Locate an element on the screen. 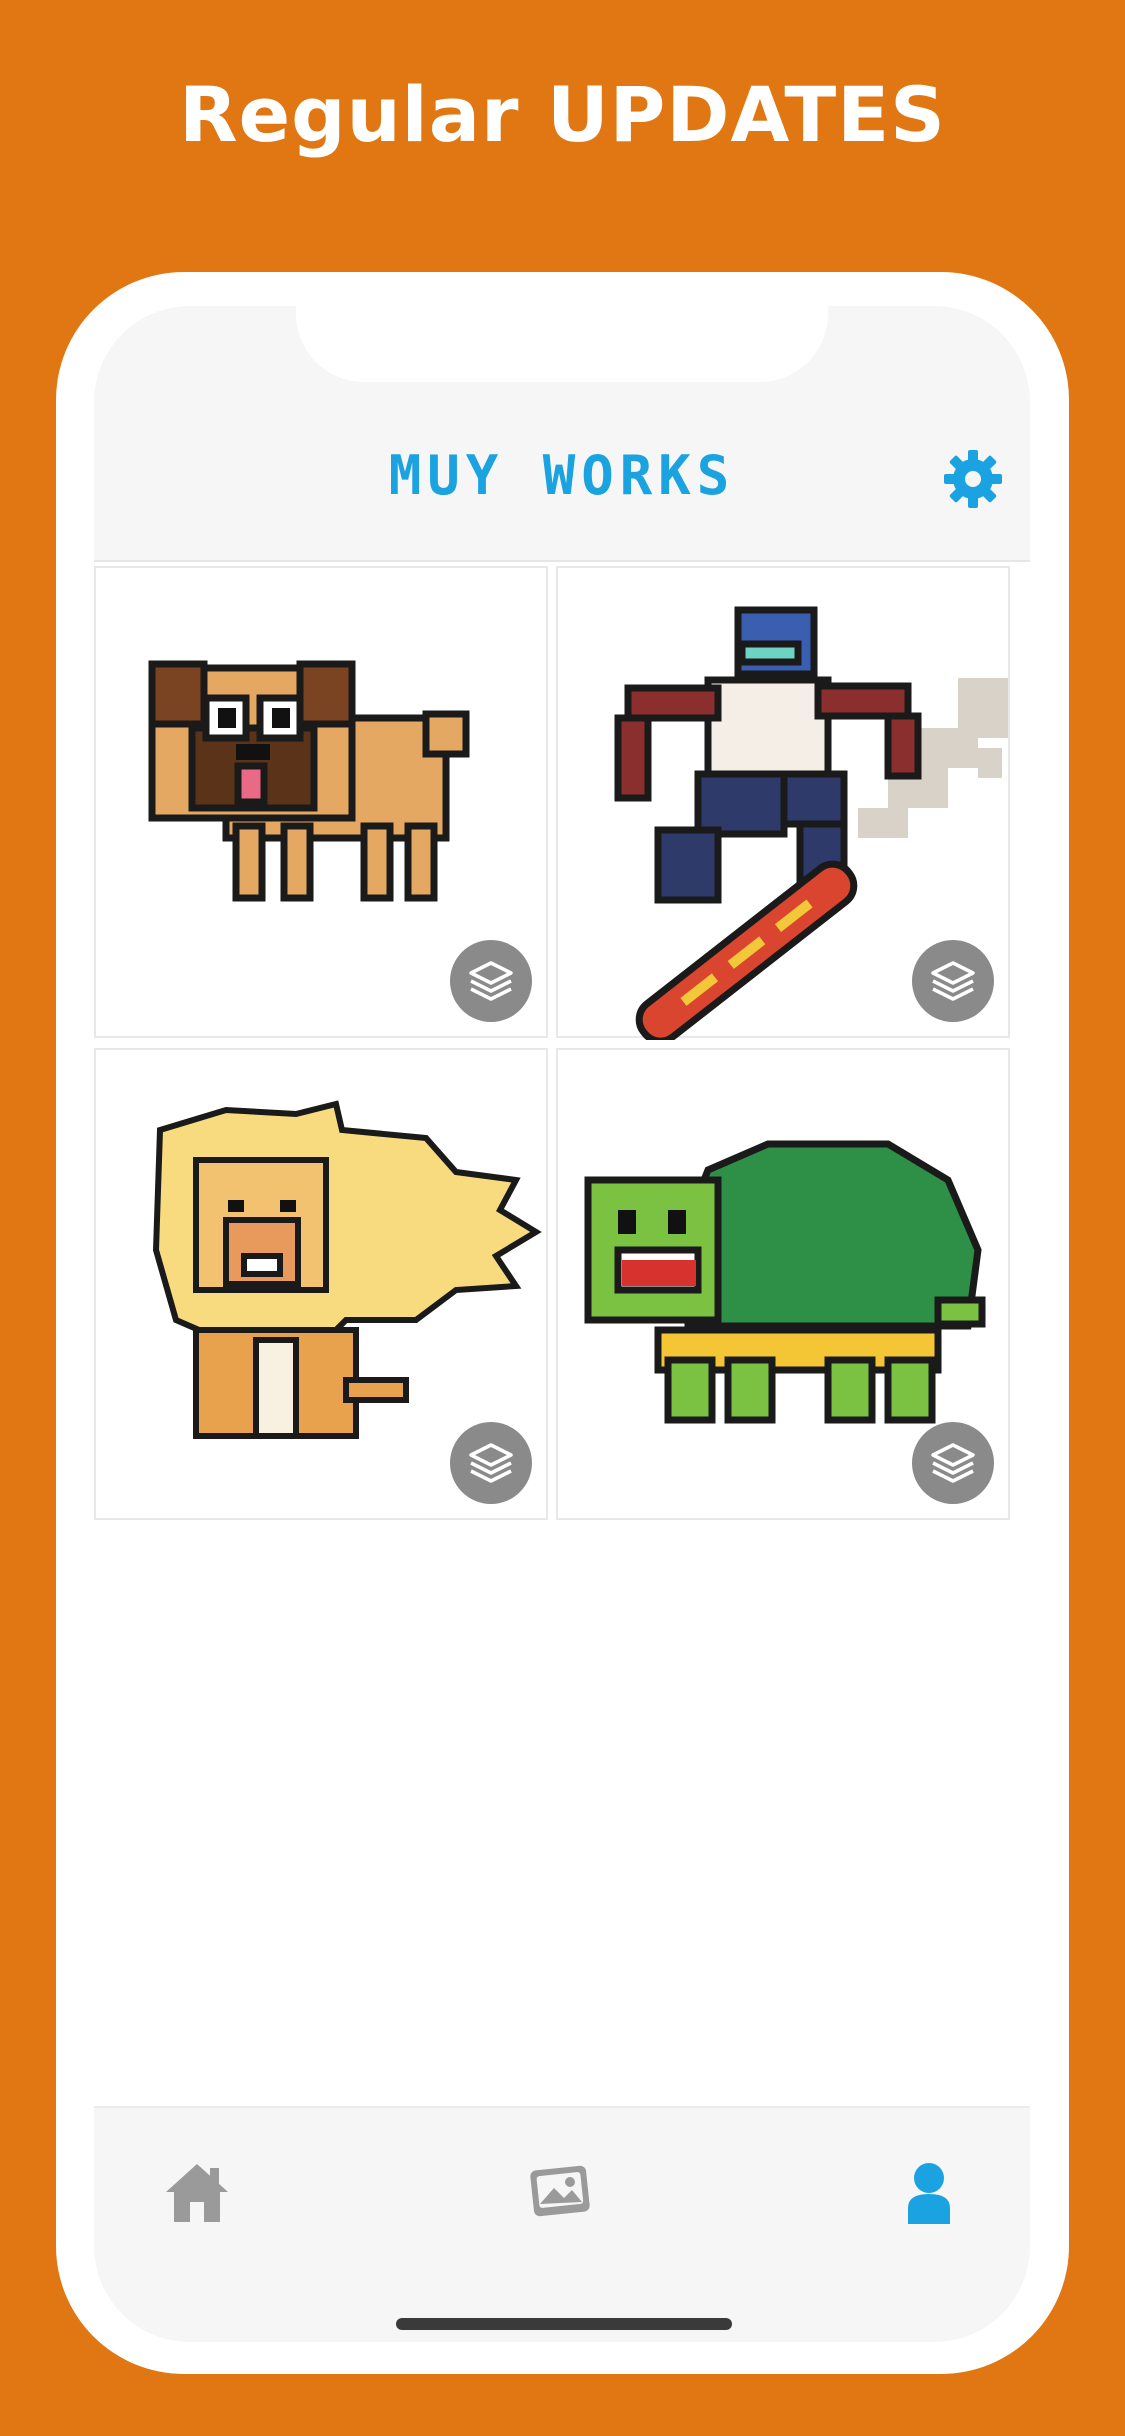 The width and height of the screenshot is (1125, 2436). work-tile-pug is located at coordinates (321, 802).